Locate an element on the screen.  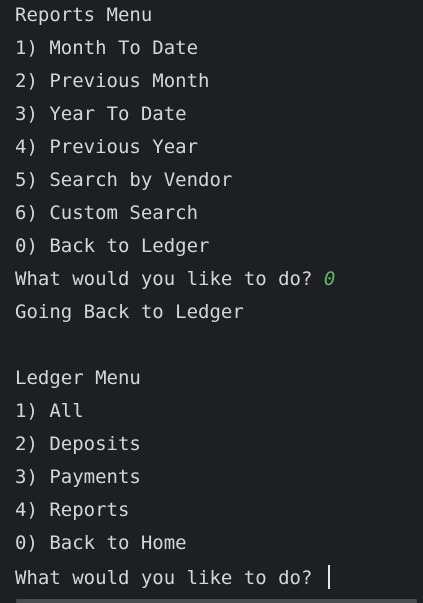
reports-menu-item: 0) Back to Ledger is located at coordinates (112, 246).